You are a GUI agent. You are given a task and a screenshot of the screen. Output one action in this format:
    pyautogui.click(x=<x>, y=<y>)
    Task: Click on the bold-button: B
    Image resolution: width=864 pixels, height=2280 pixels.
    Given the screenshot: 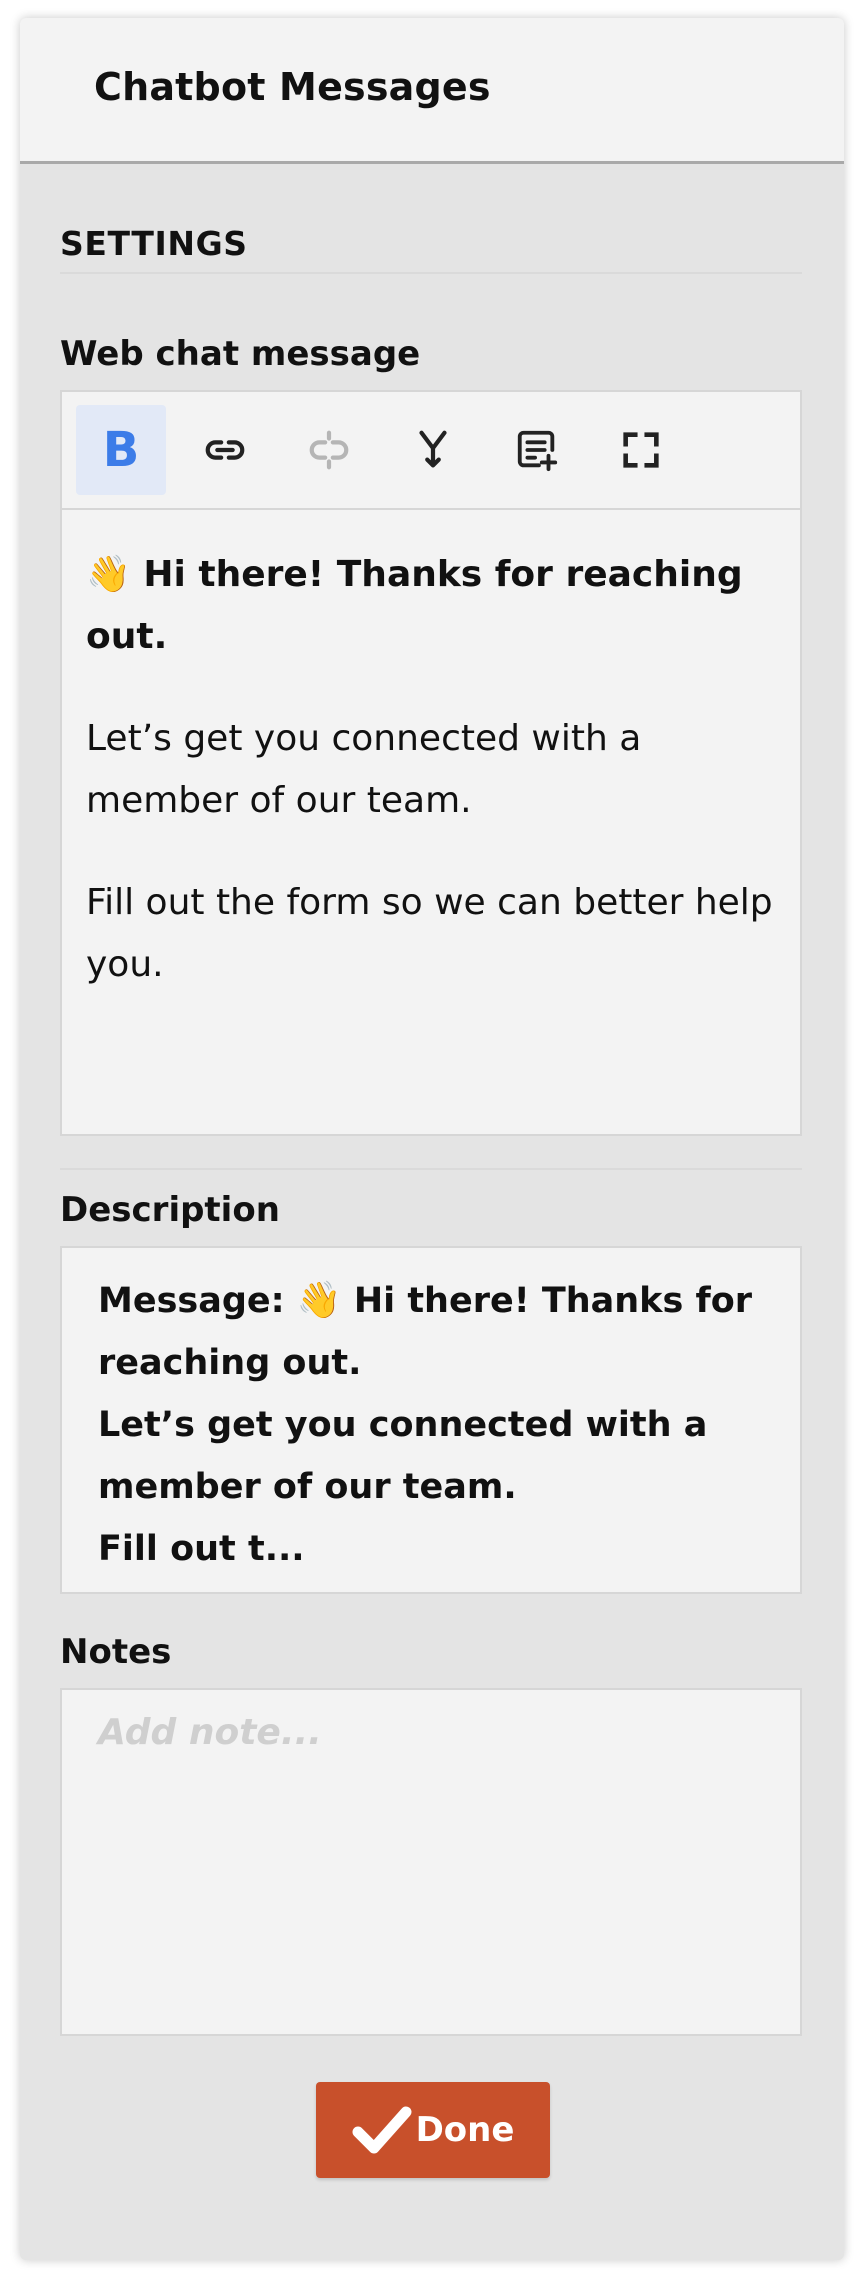 What is the action you would take?
    pyautogui.click(x=121, y=450)
    